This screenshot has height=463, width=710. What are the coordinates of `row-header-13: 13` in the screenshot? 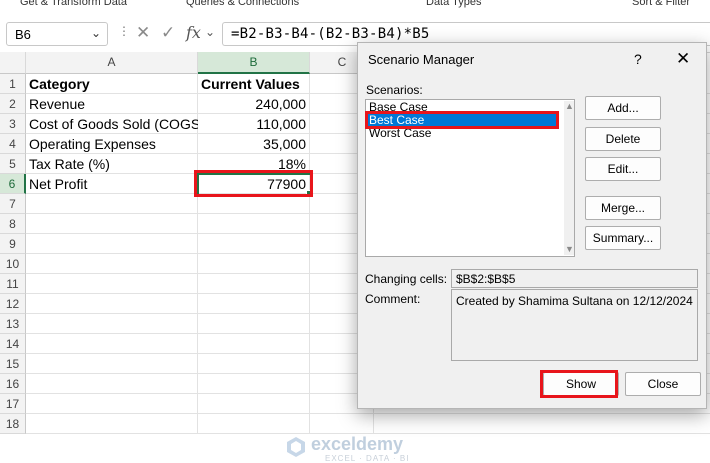 It's located at (13, 324).